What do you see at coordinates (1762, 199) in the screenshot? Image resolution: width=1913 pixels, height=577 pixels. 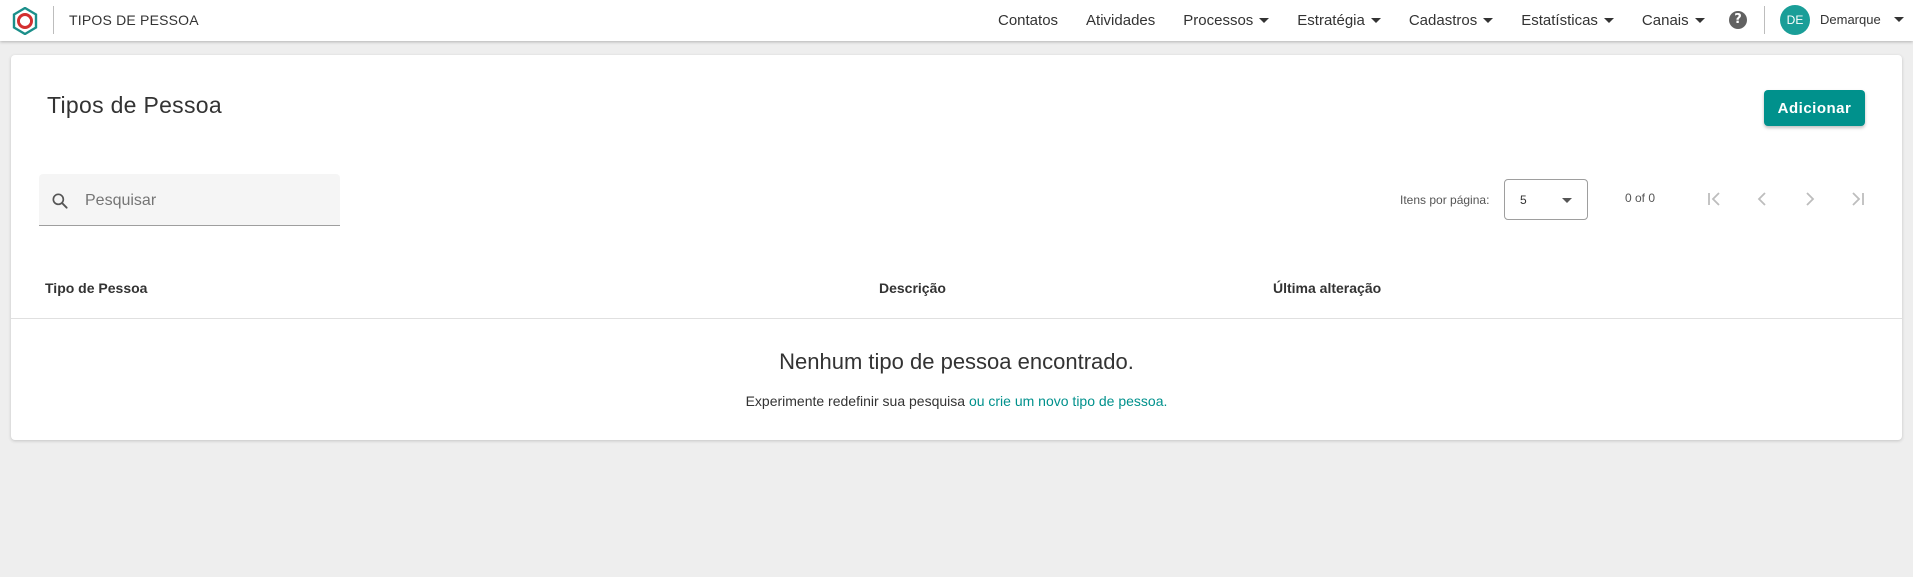 I see `previous-page-icon` at bounding box center [1762, 199].